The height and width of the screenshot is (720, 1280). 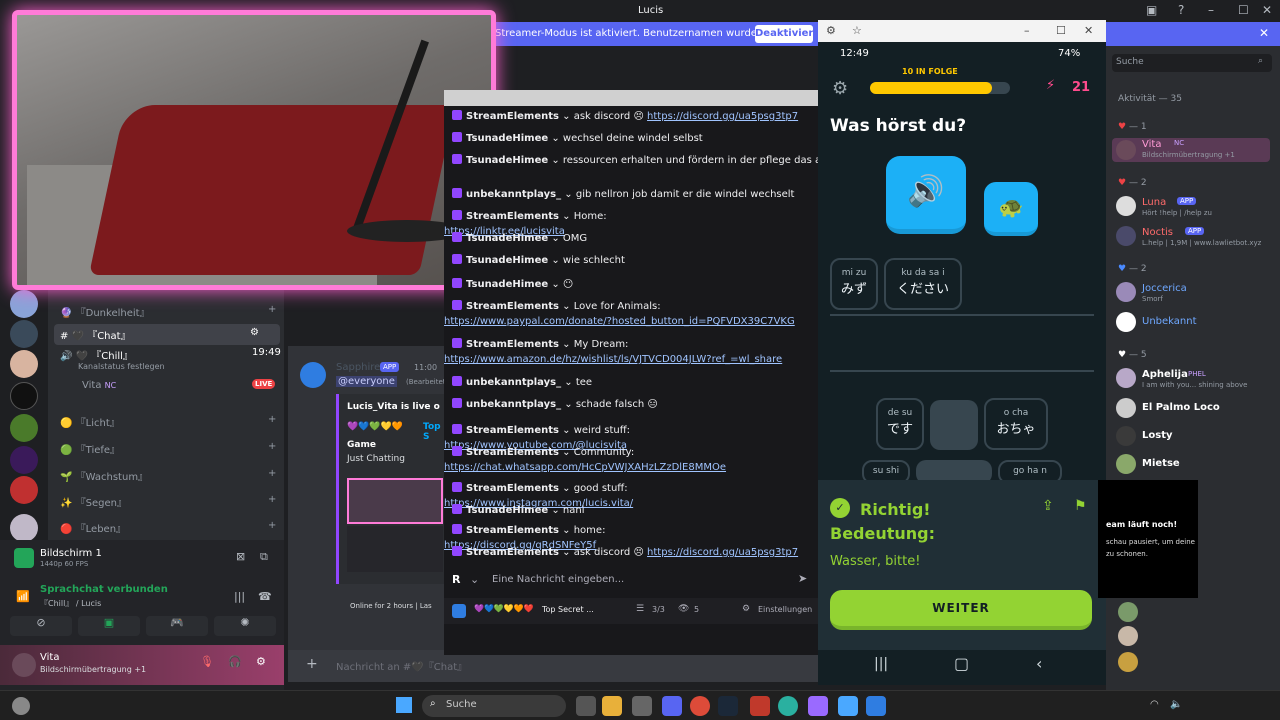 I want to click on screen-share-button: ▣, so click(x=109, y=626).